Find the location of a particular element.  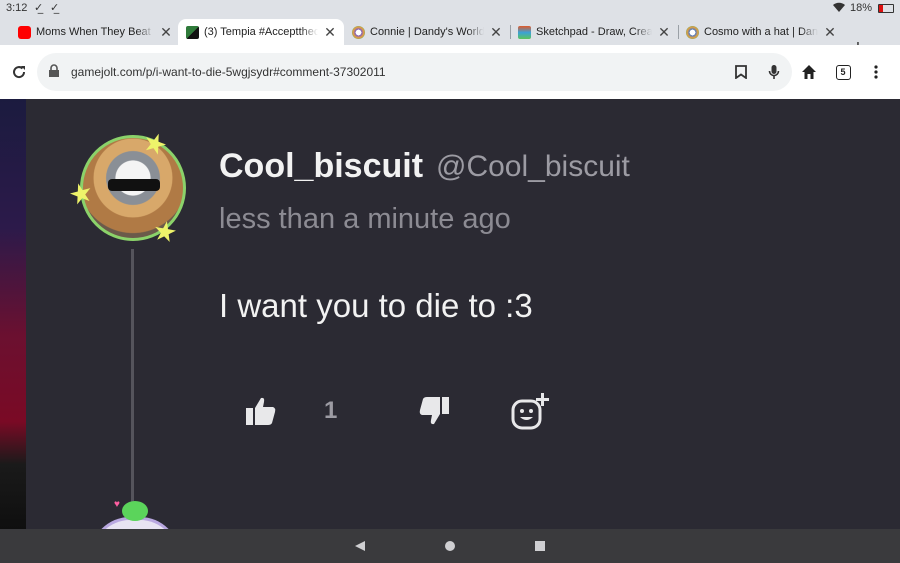

comment-text: I want you to die to :3 is located at coordinates (376, 305).